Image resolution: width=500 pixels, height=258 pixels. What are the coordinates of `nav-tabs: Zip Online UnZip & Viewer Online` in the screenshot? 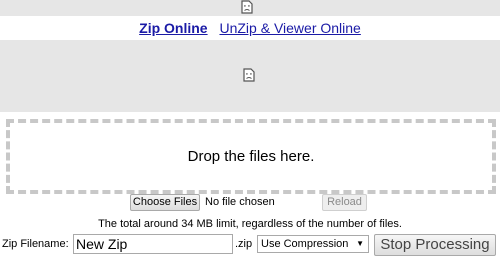 It's located at (250, 28).